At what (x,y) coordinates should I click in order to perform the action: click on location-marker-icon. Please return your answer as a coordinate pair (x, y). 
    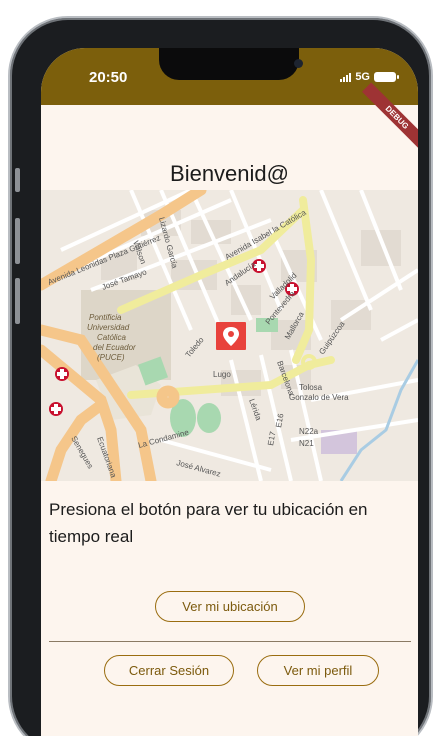
    Looking at the image, I should click on (231, 336).